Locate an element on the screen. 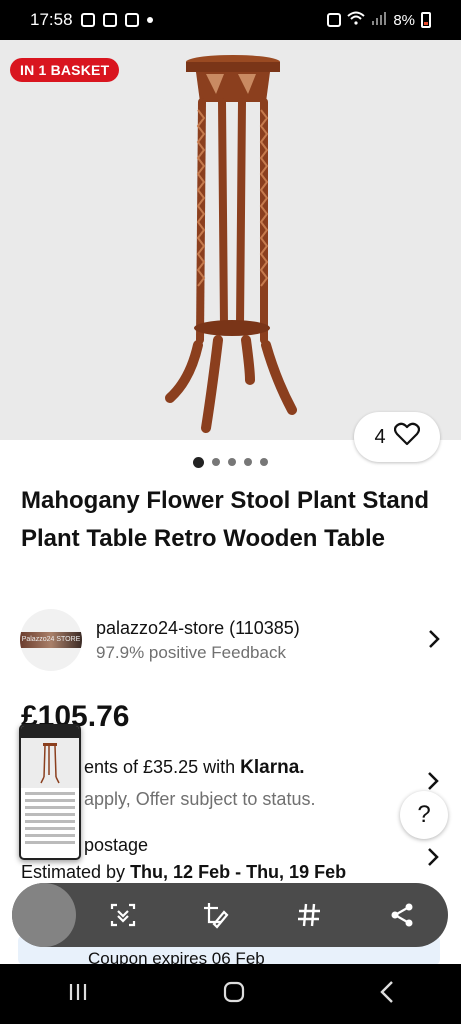 This screenshot has height=1024, width=461. gallery-icon is located at coordinates (131, 20).